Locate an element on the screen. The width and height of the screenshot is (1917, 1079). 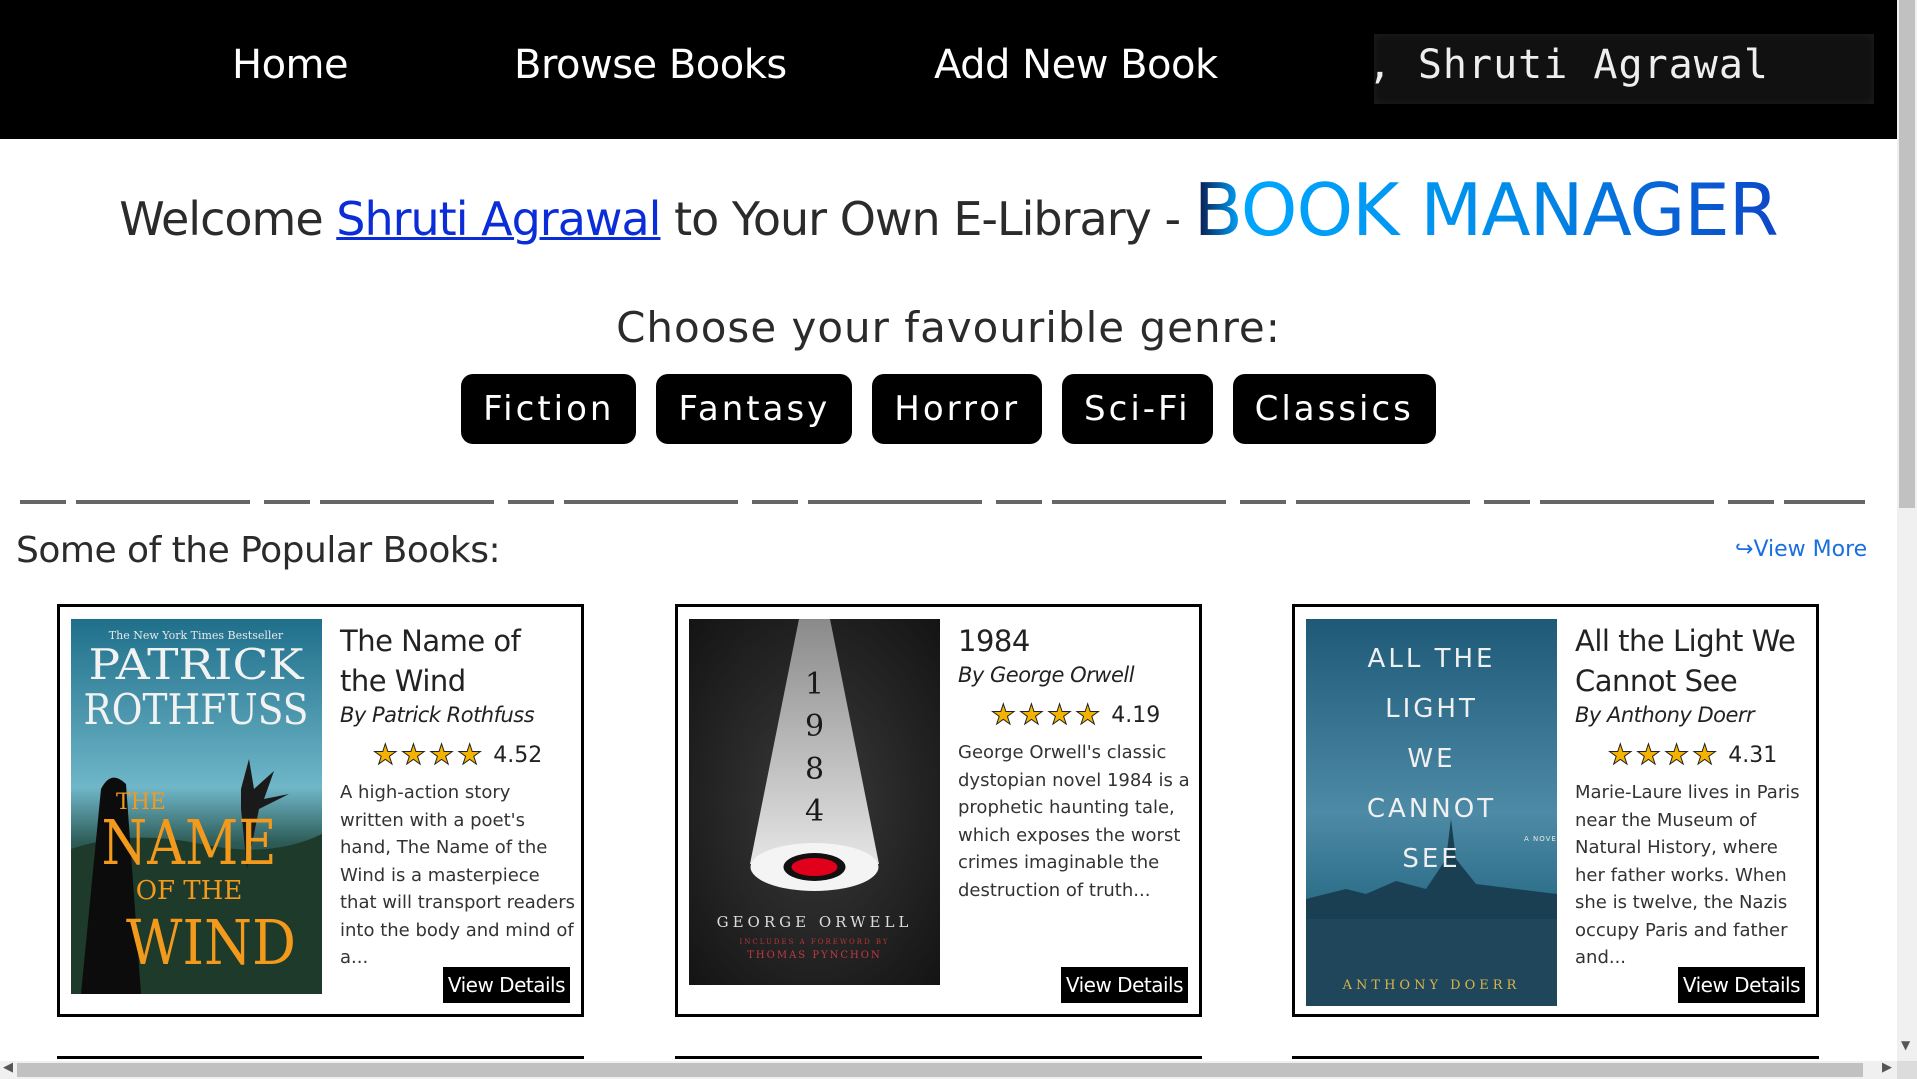
genre-button-horror: Horror is located at coordinates (957, 409).